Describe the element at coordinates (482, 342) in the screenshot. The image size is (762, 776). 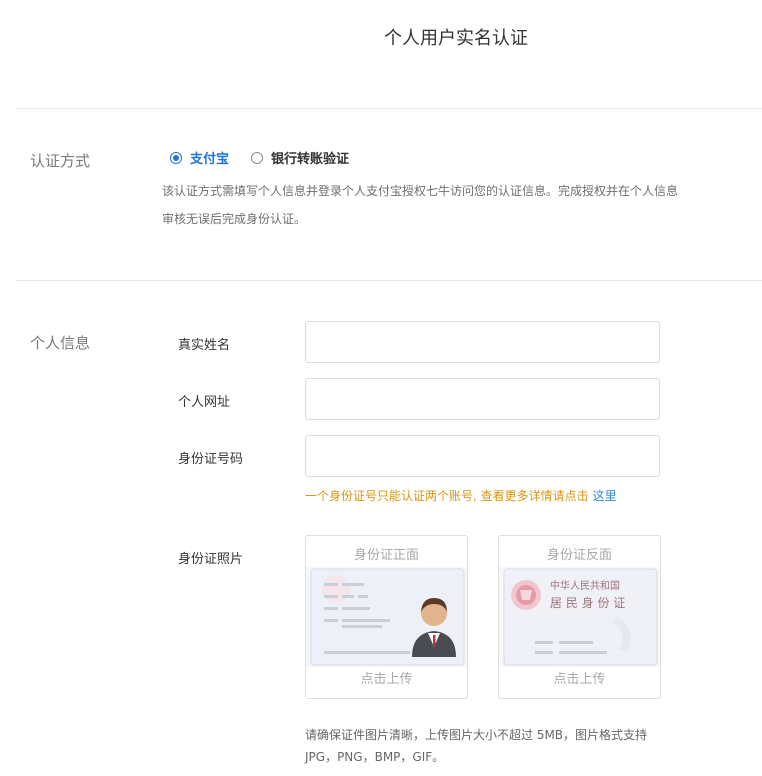
I see `real-name-input` at that location.